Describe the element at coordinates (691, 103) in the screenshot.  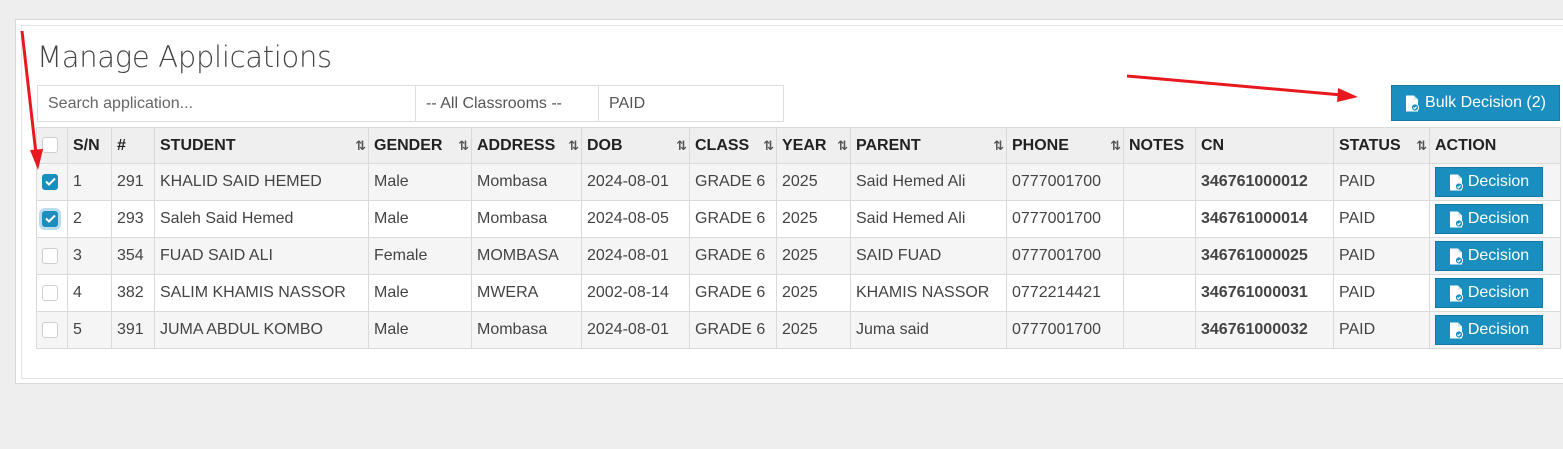
I see `status-filter: PAID` at that location.